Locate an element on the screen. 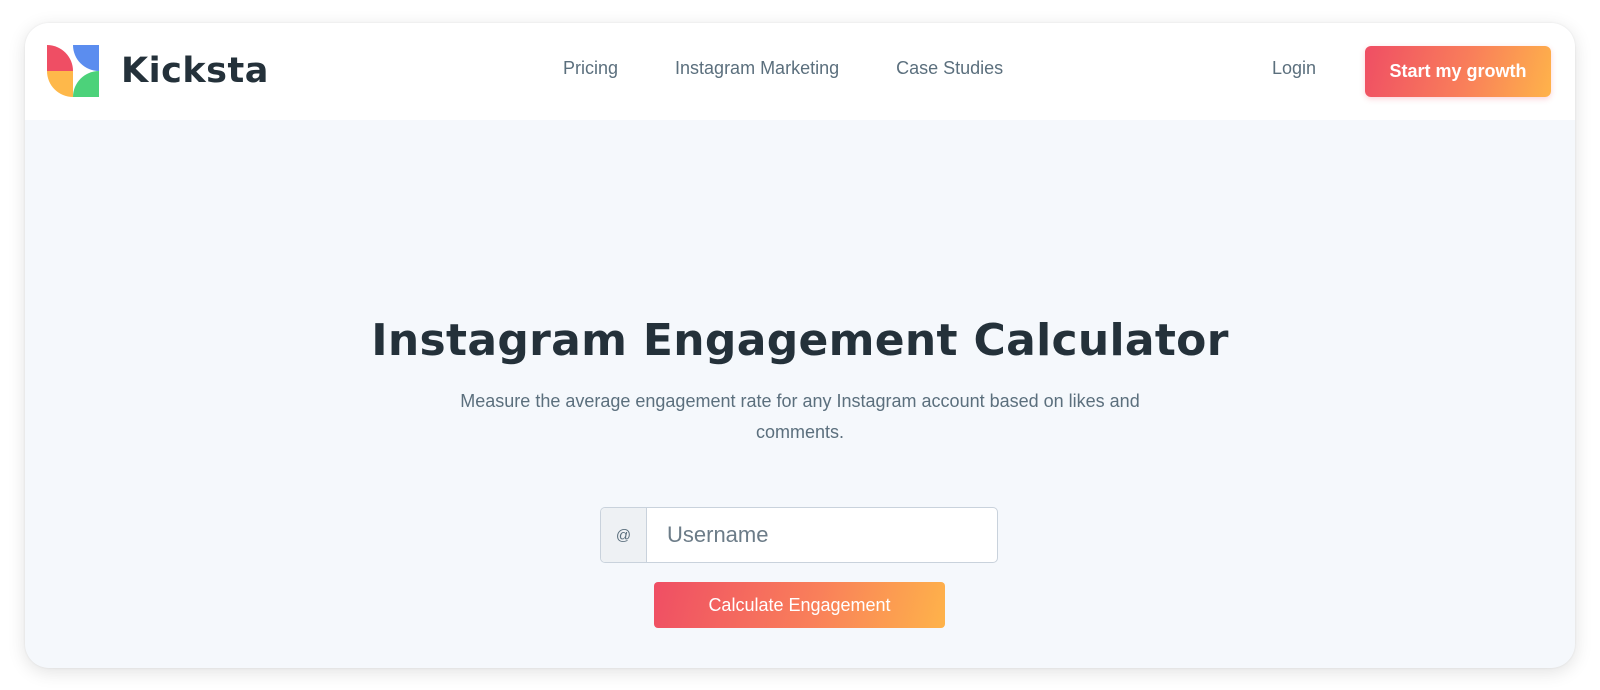 This screenshot has height=690, width=1600. start-growth-button: Start my growth is located at coordinates (1458, 71).